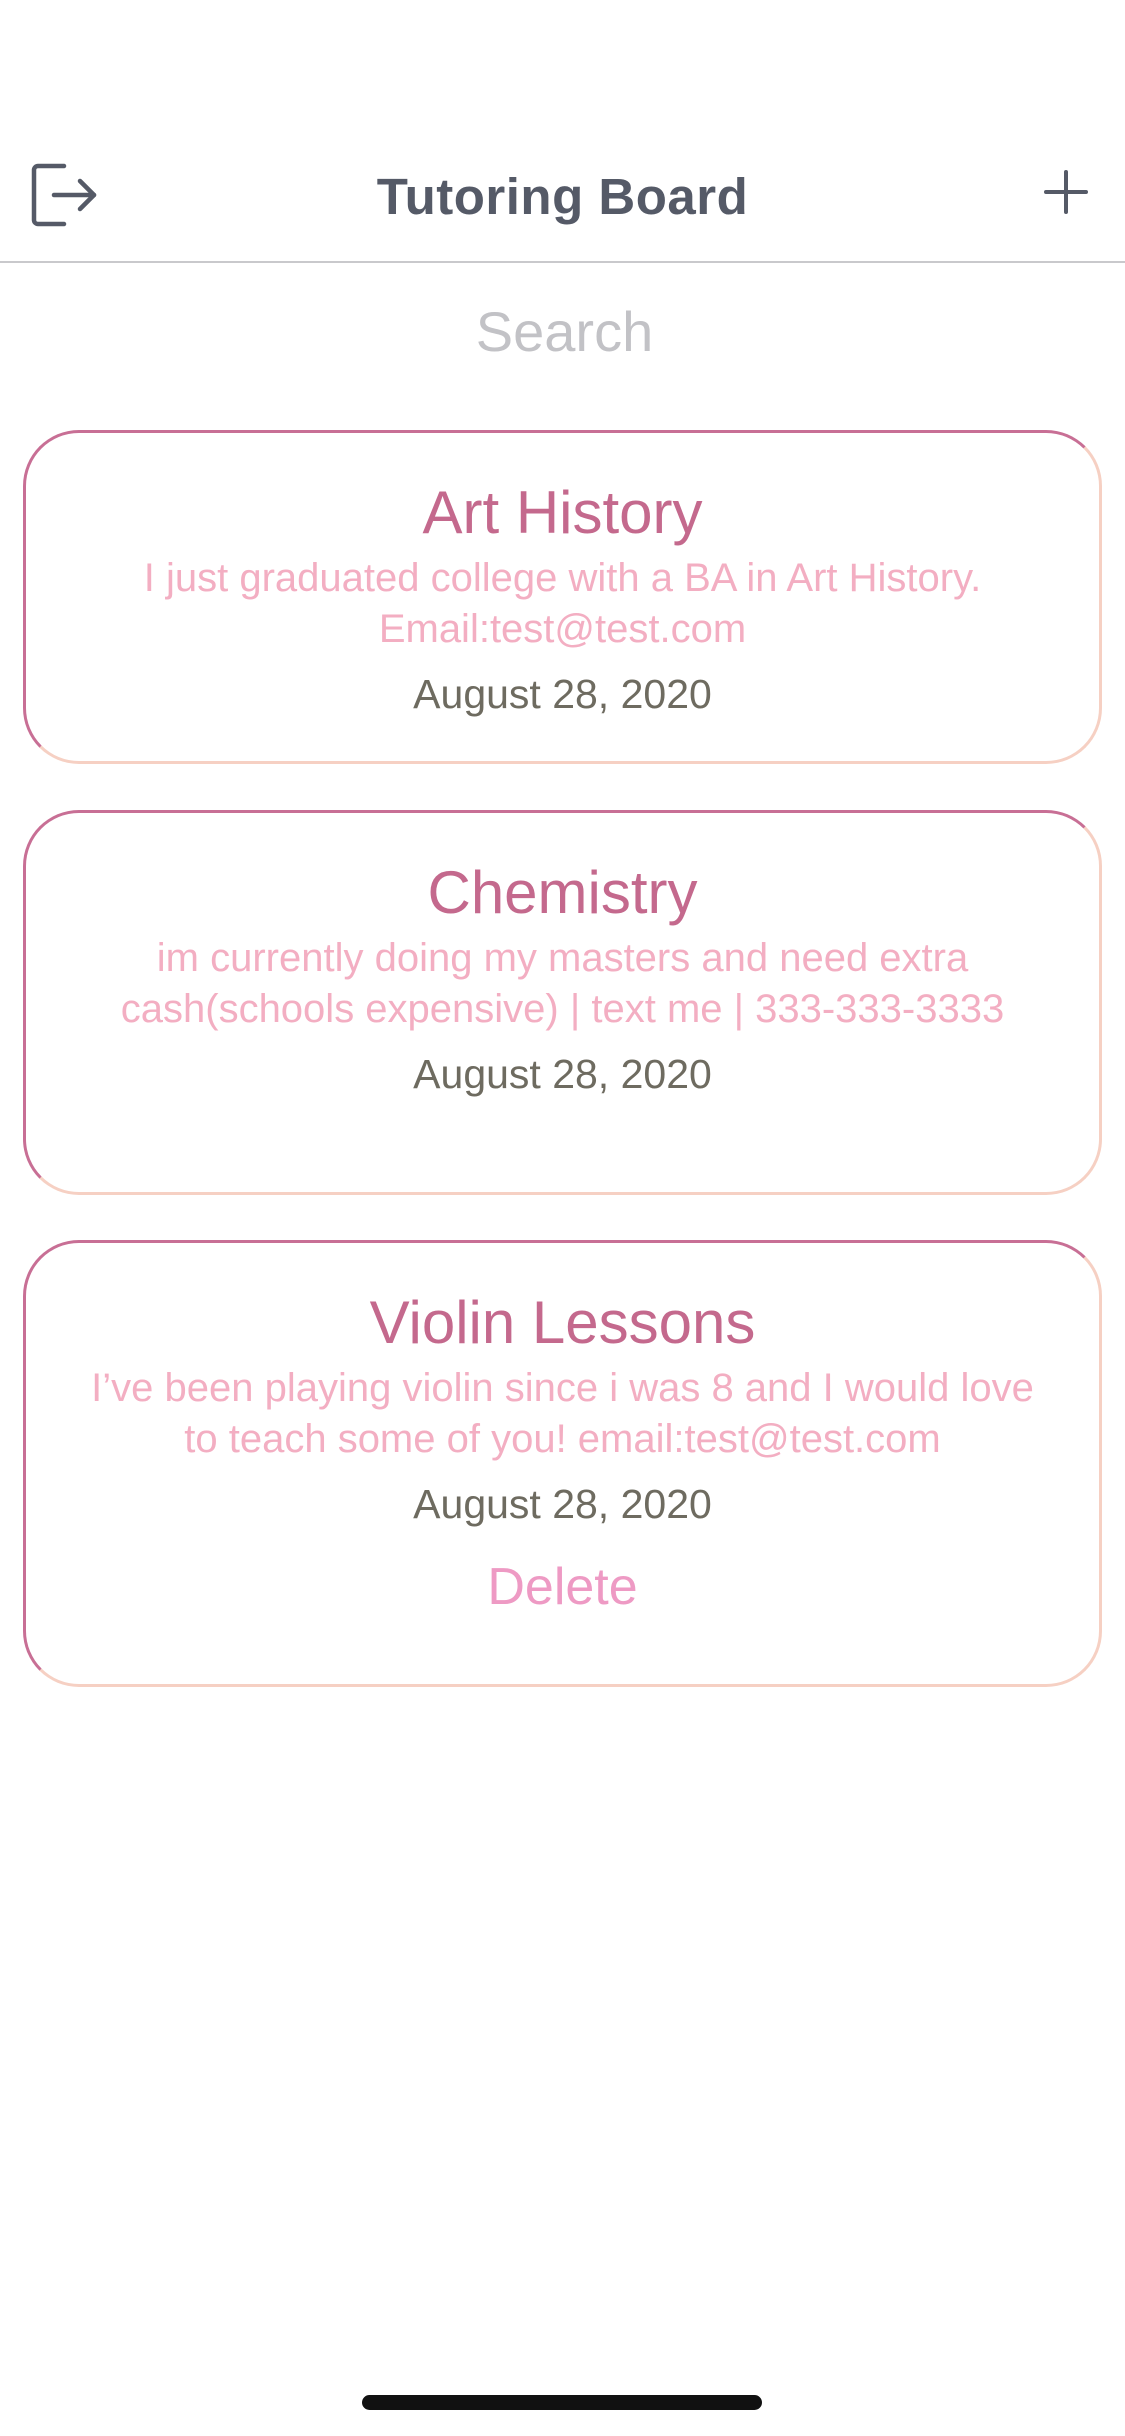 Image resolution: width=1125 pixels, height=2436 pixels. Describe the element at coordinates (562, 2402) in the screenshot. I see `home-indicator` at that location.